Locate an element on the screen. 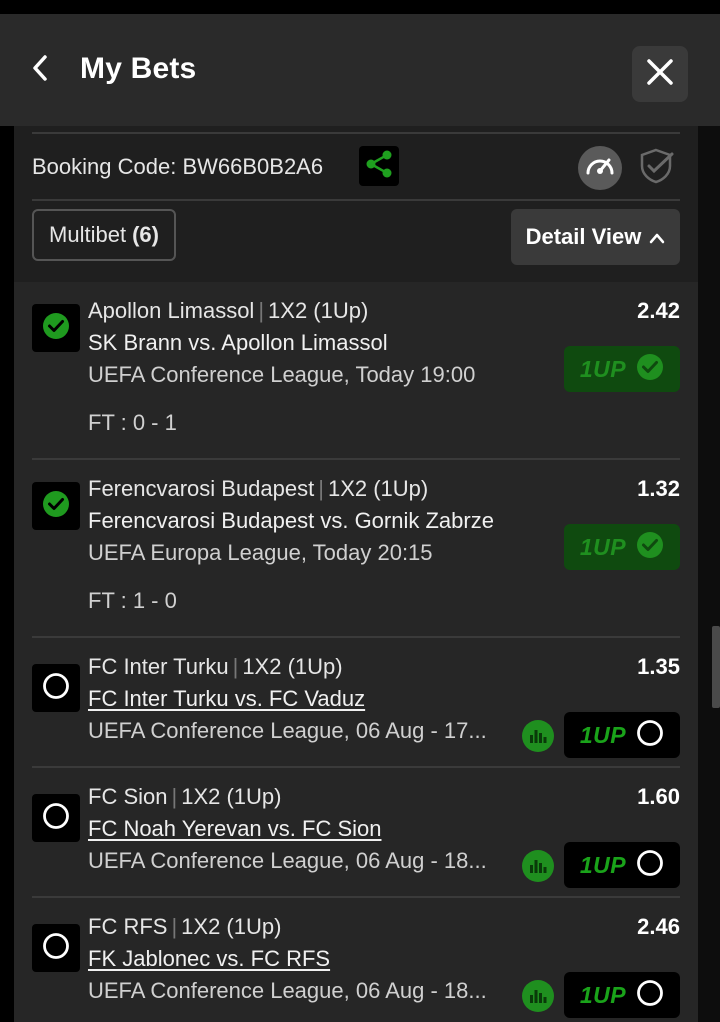  multibet-label: Multibet is located at coordinates (88, 234).